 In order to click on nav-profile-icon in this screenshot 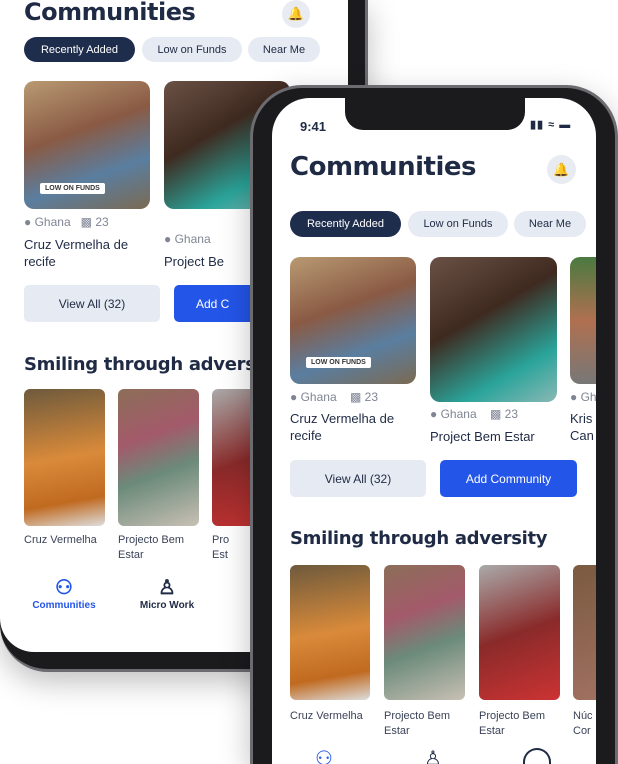, I will do `click(537, 756)`.